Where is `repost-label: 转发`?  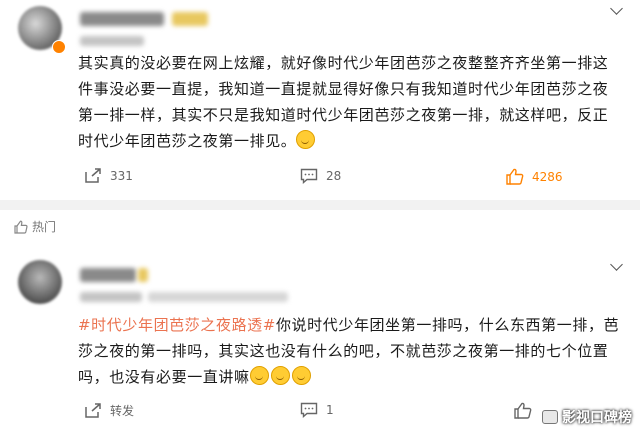
repost-label: 转发 is located at coordinates (122, 411).